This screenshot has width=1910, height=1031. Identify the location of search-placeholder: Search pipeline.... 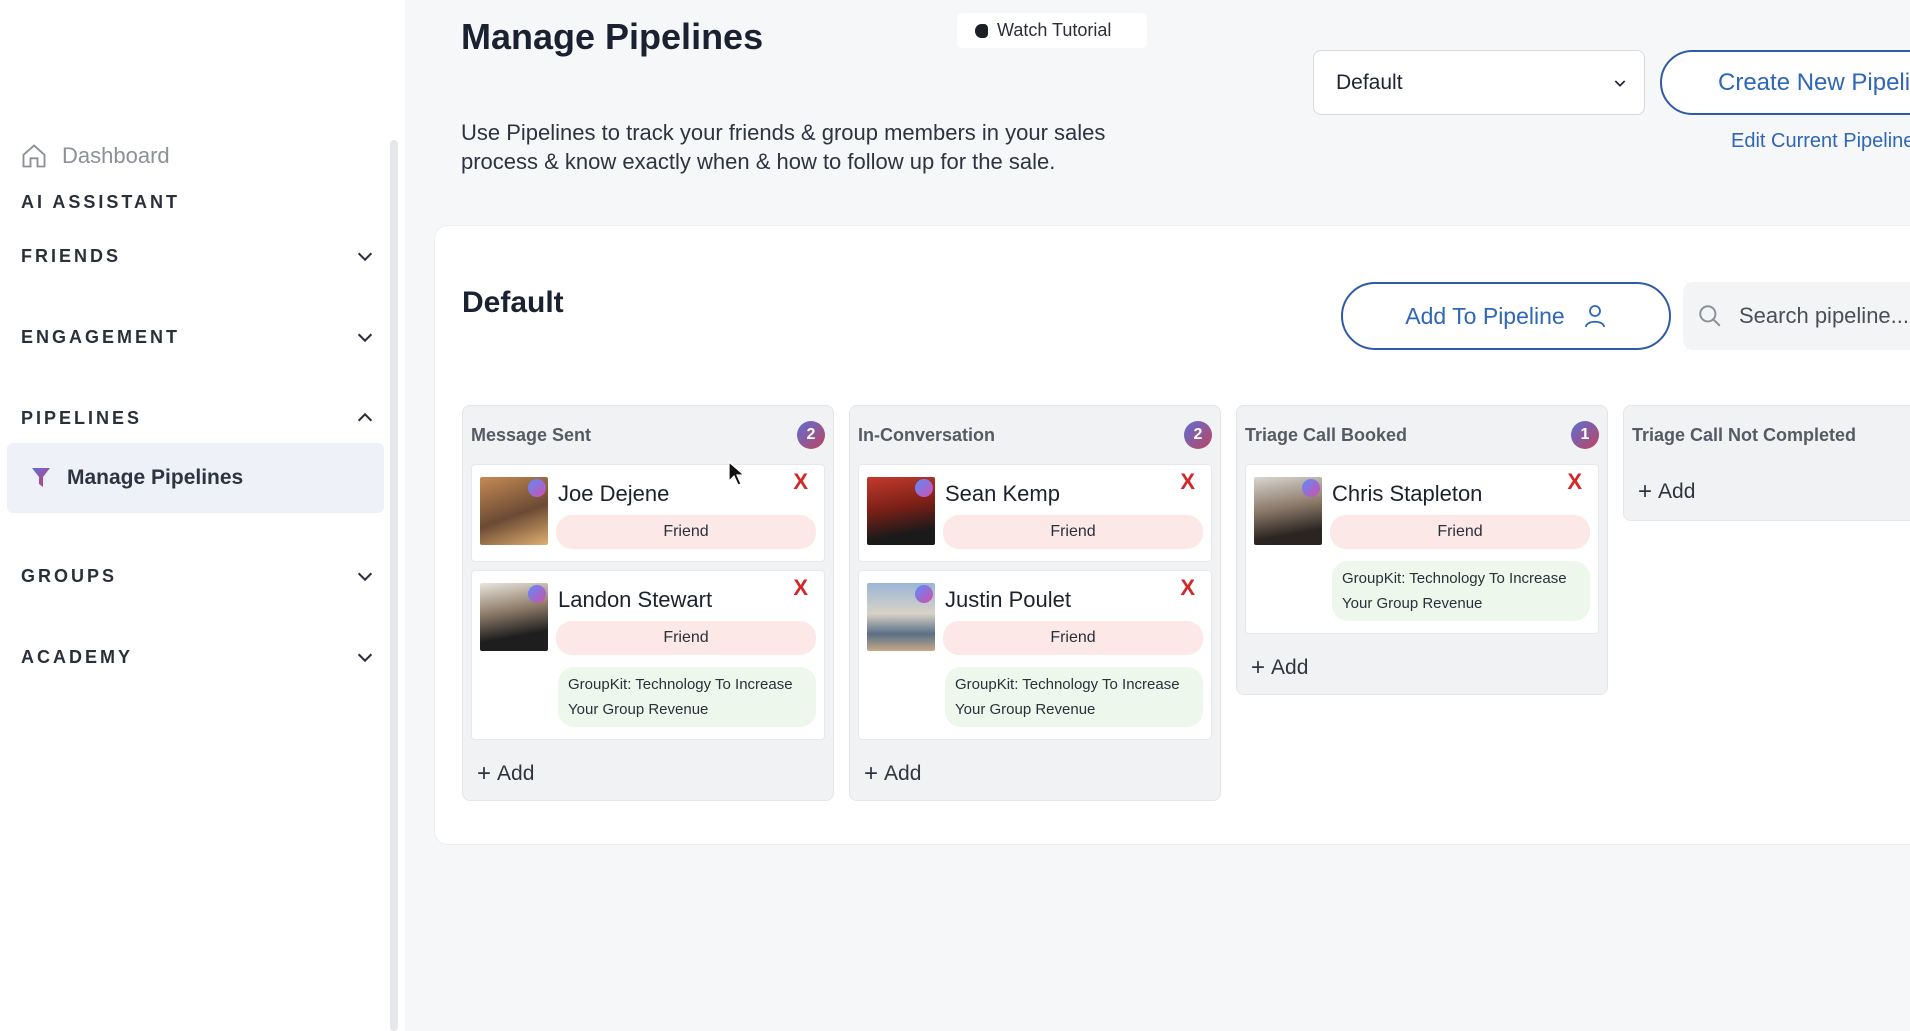
(1824, 315).